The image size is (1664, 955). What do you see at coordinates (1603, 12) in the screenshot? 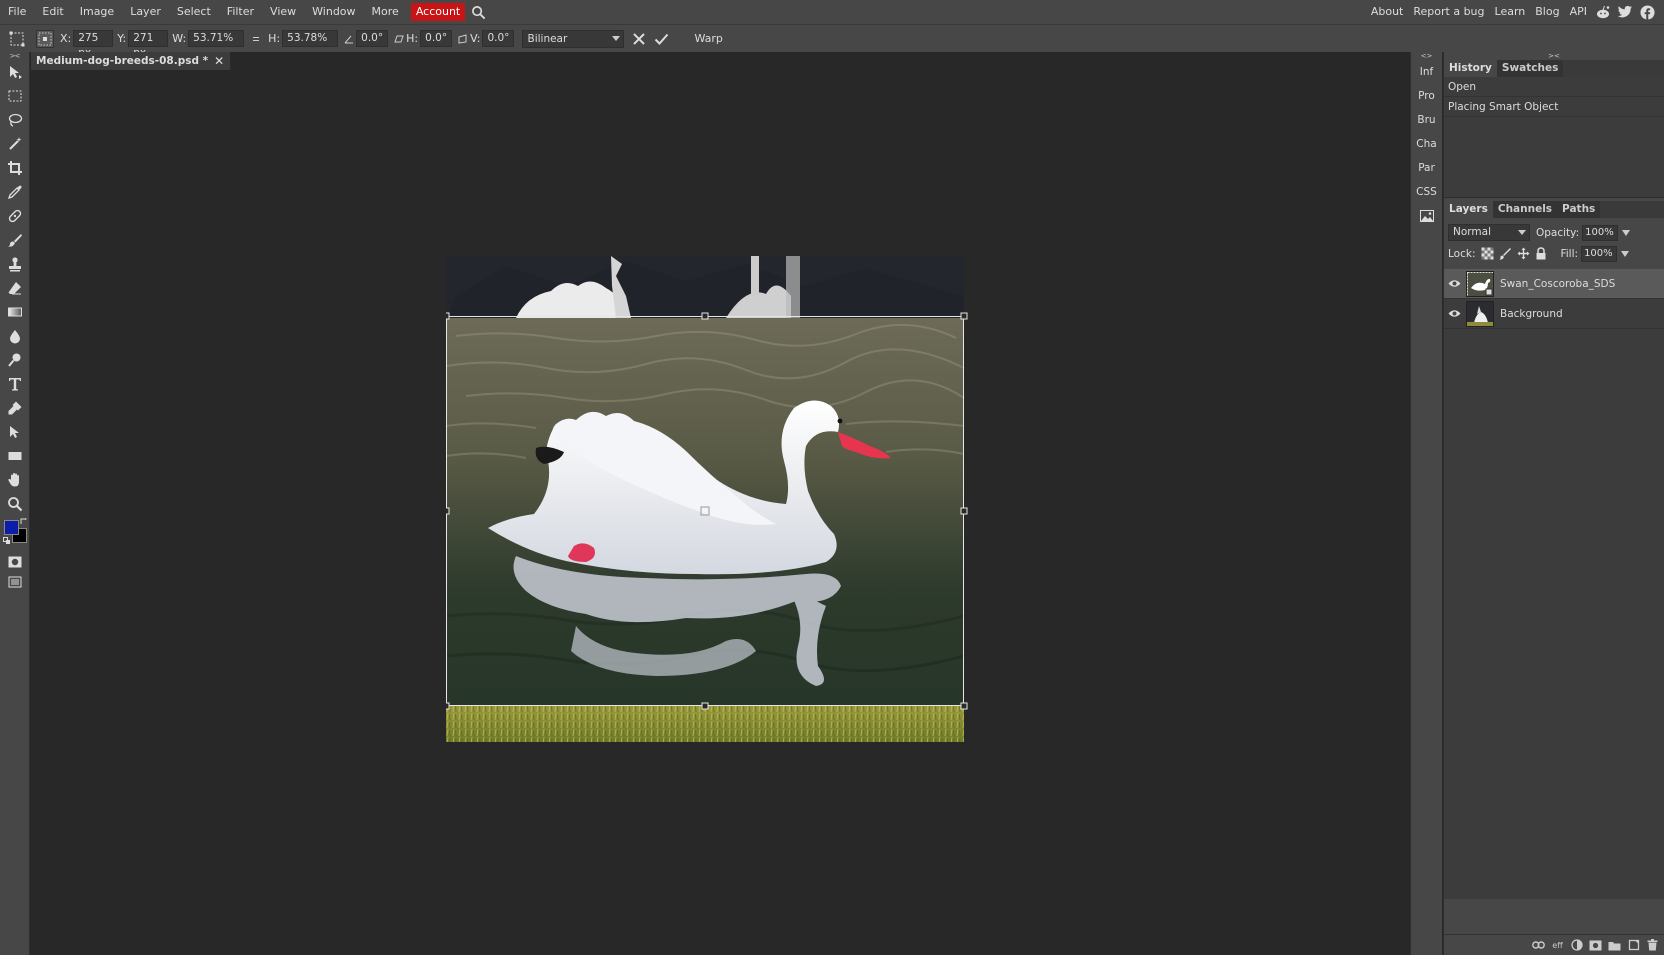
I see `reddit-icon` at bounding box center [1603, 12].